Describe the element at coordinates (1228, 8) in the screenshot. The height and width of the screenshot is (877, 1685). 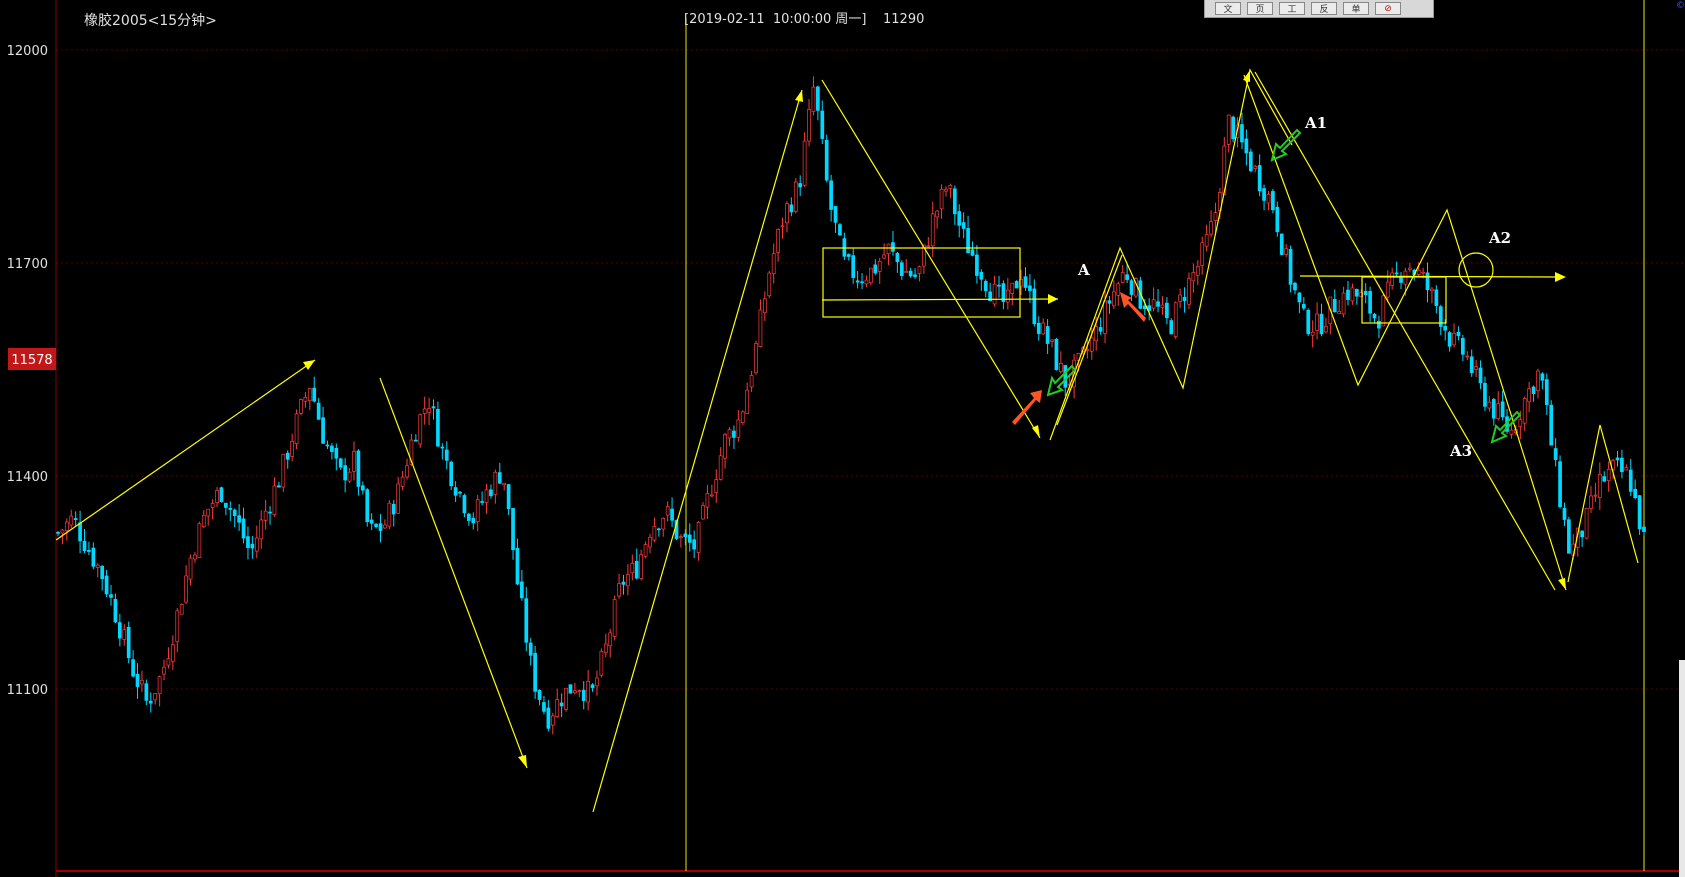
I see `toolbar-button-text: 文` at that location.